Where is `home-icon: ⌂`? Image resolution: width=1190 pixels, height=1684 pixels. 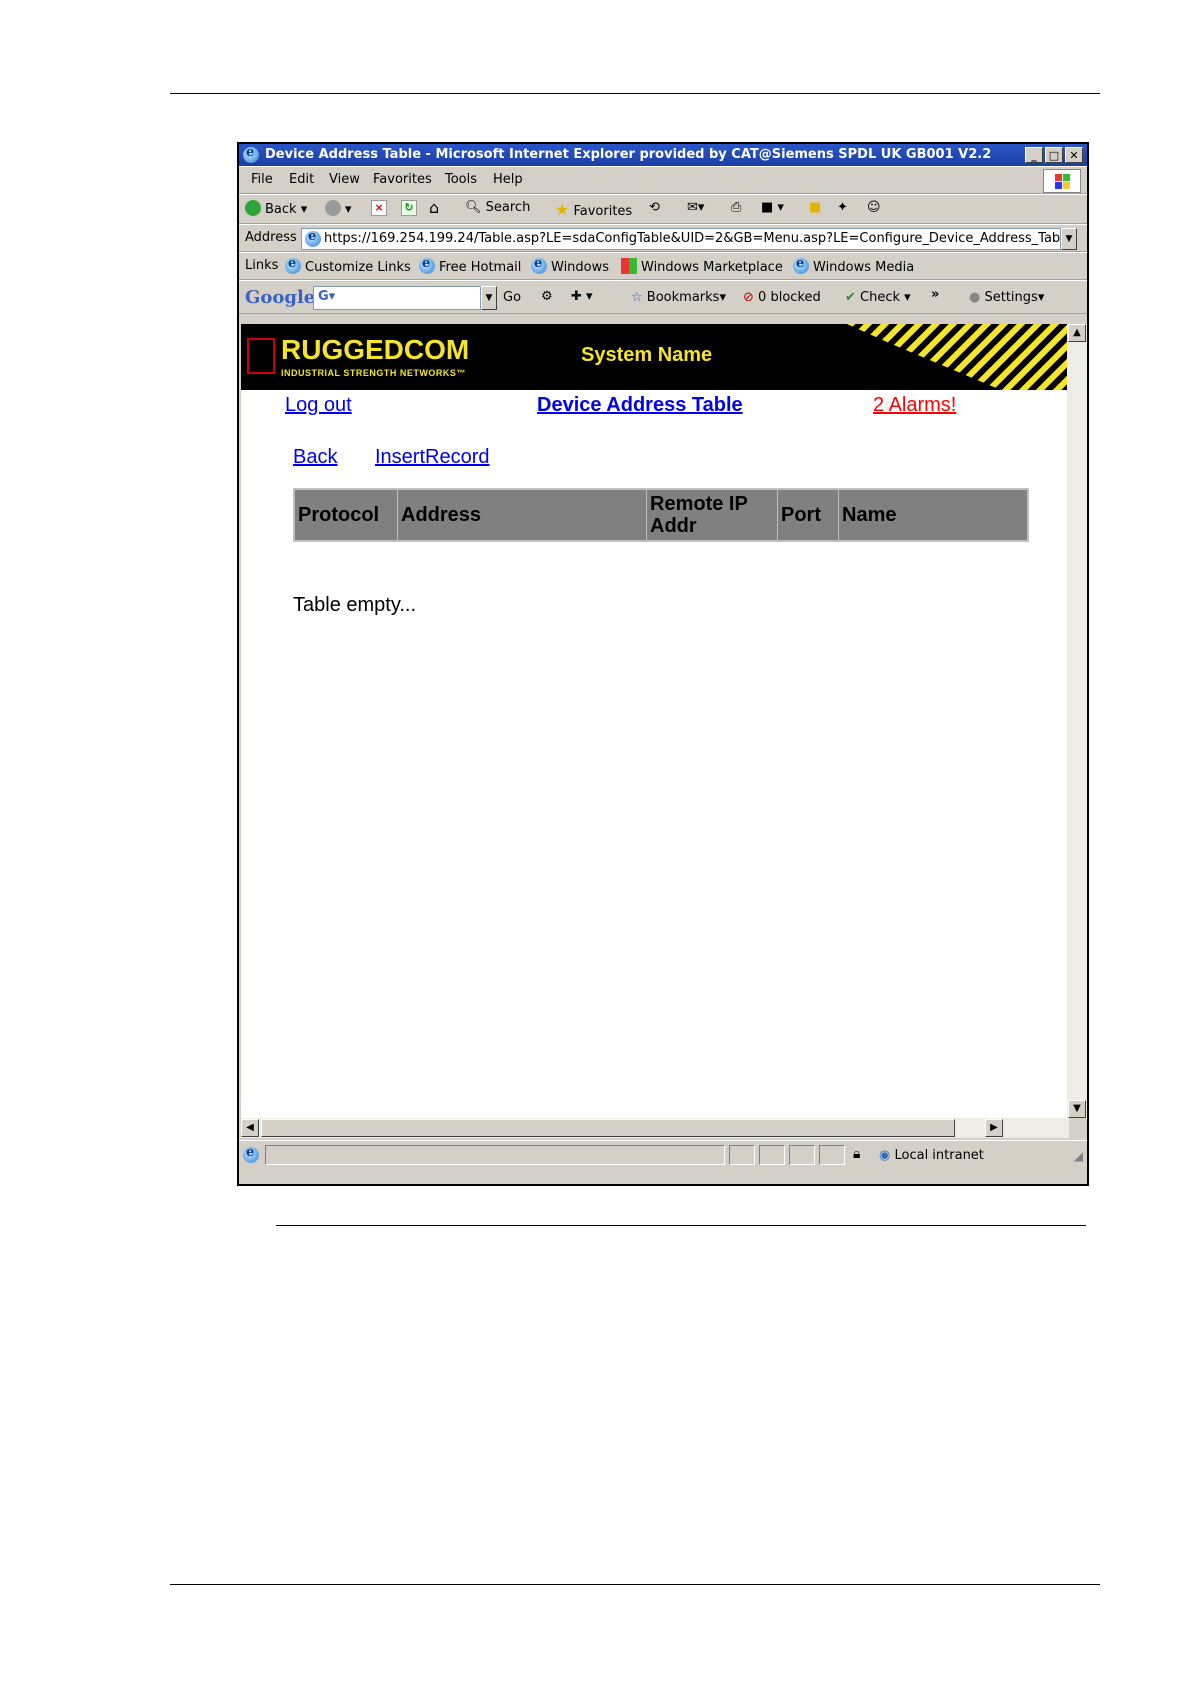
home-icon: ⌂ is located at coordinates (434, 207).